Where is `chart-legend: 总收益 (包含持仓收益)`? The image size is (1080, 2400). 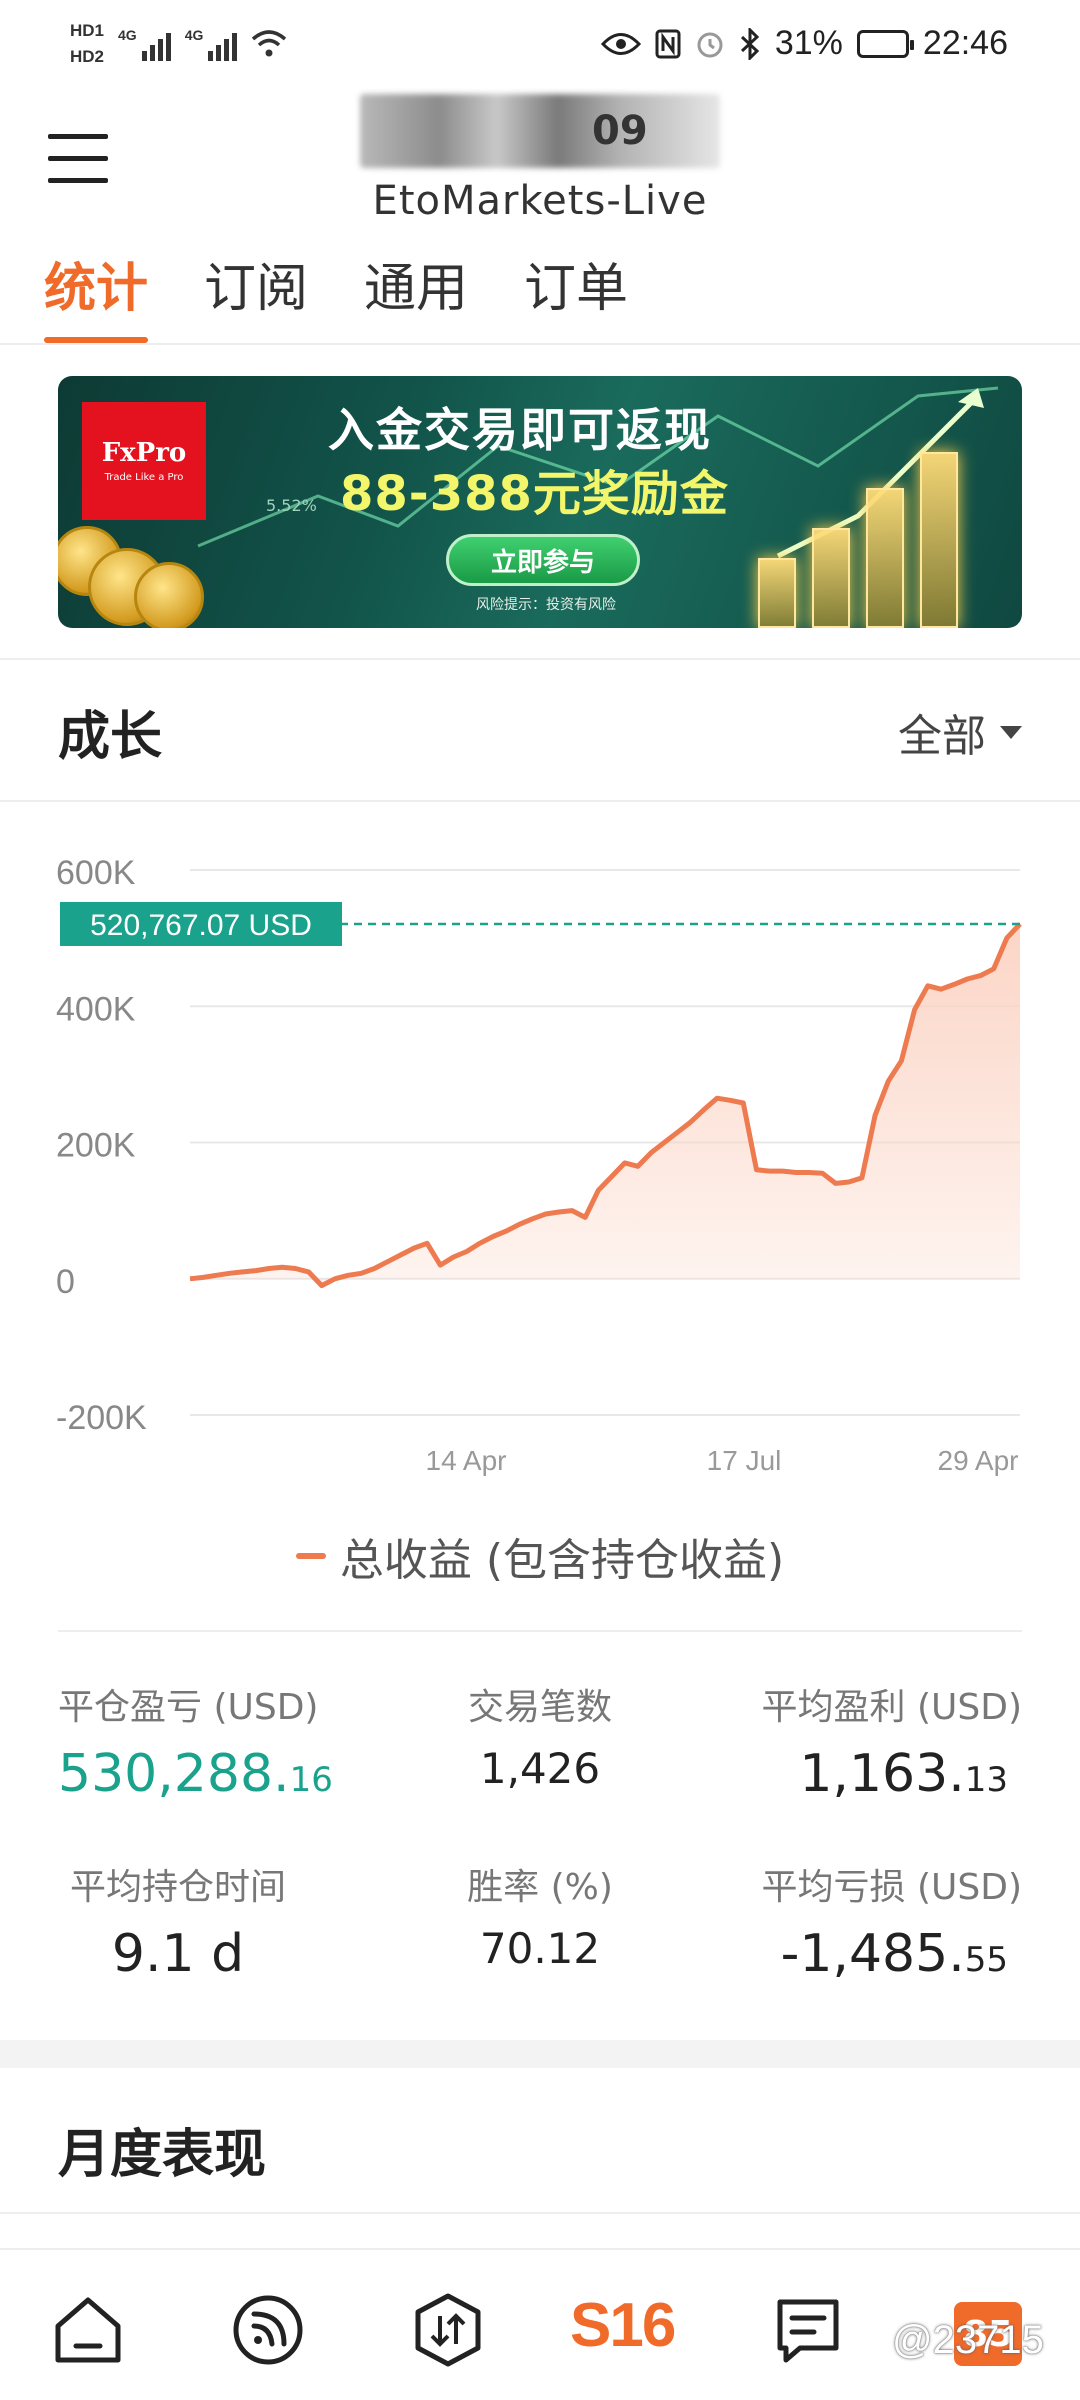 chart-legend: 总收益 (包含持仓收益) is located at coordinates (540, 1556).